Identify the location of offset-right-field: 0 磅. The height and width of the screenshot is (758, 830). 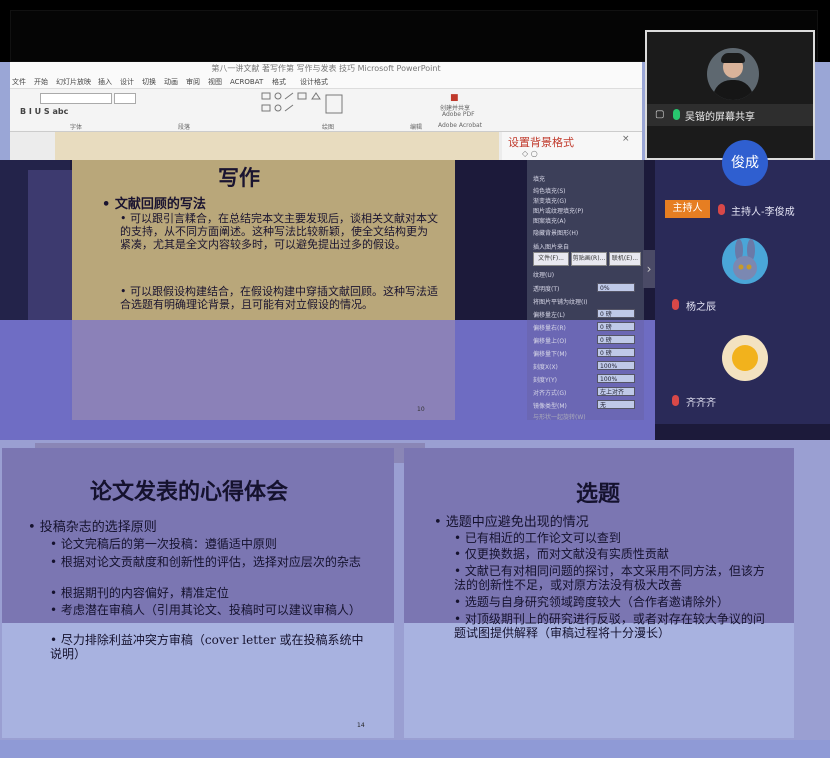
(616, 326).